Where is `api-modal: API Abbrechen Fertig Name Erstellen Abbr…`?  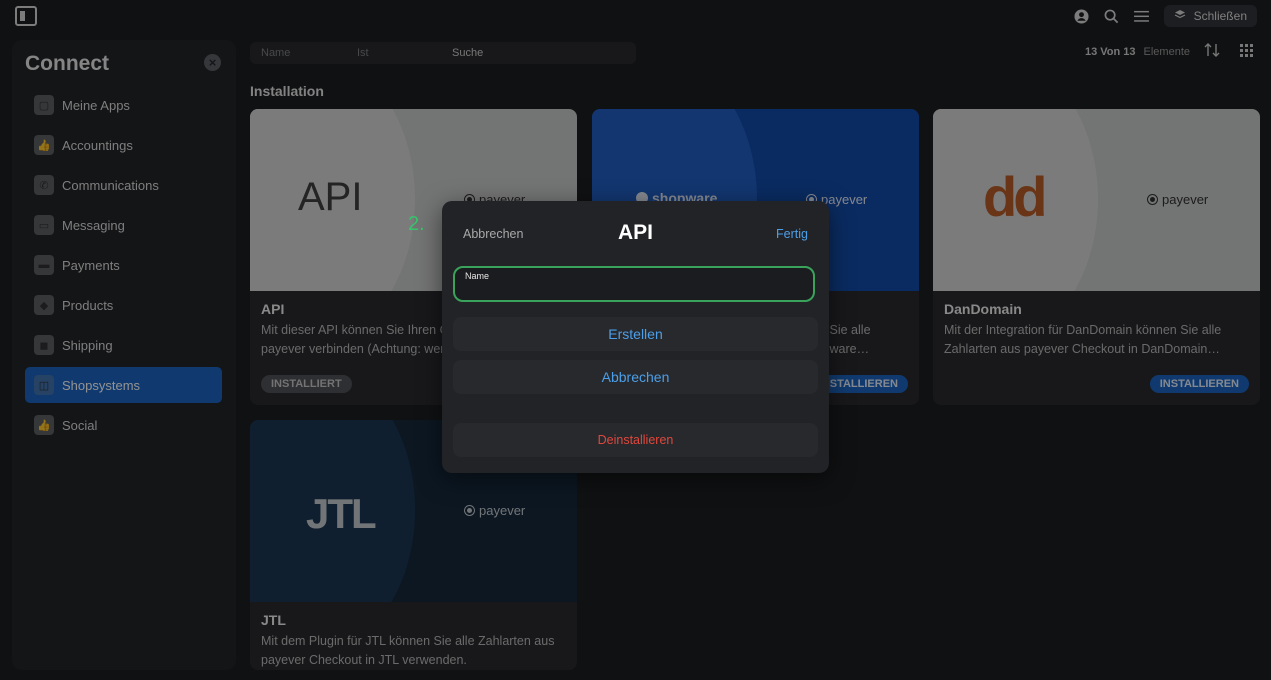 api-modal: API Abbrechen Fertig Name Erstellen Abbr… is located at coordinates (635, 337).